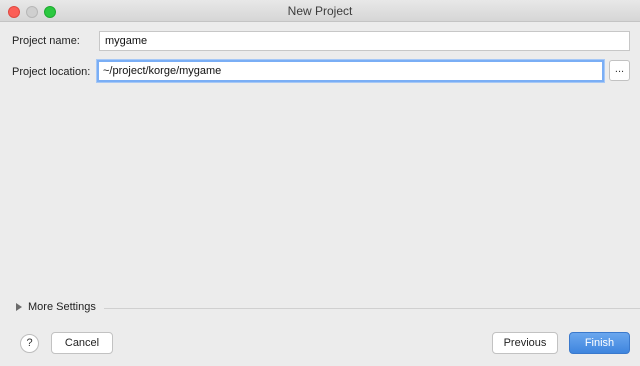  What do you see at coordinates (29, 343) in the screenshot?
I see `help-button: ?` at bounding box center [29, 343].